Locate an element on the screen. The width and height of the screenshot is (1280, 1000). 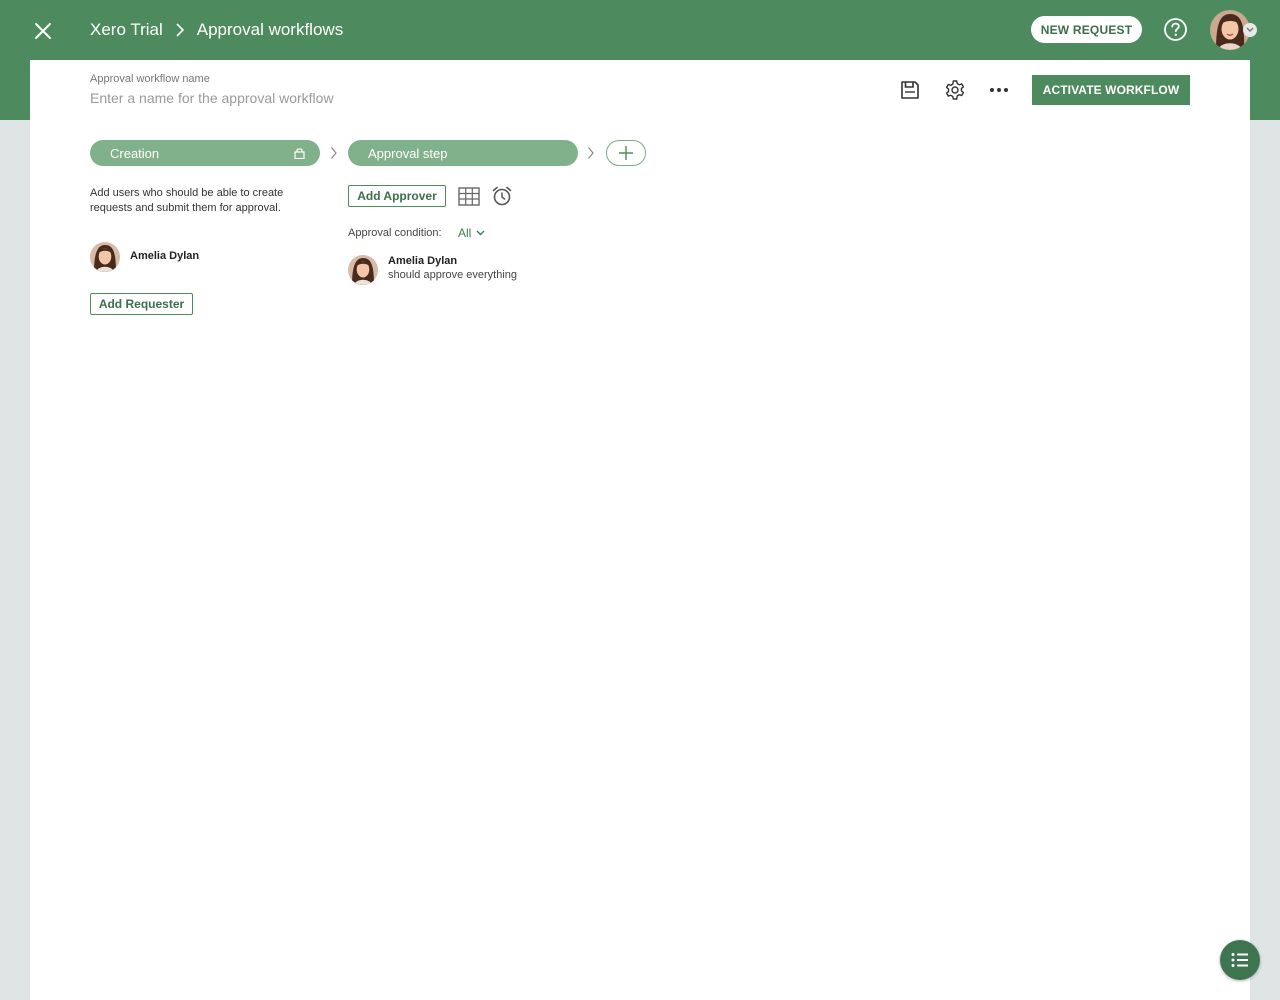
approver-note: should approve everything is located at coordinates (453, 275).